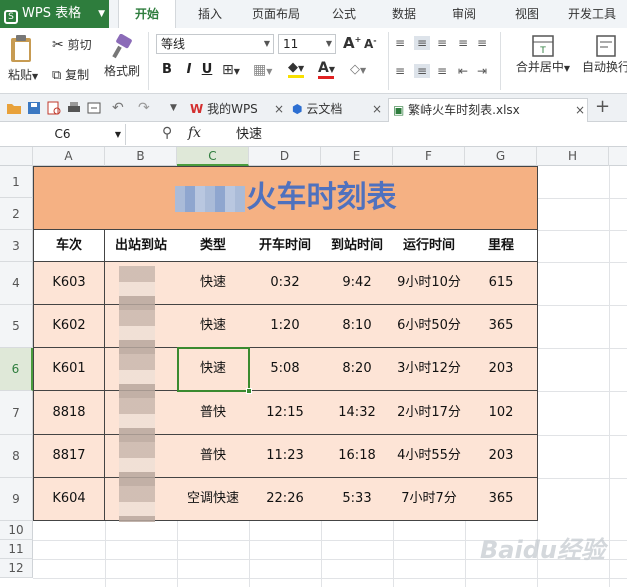  I want to click on row-header-5: 5, so click(16, 326).